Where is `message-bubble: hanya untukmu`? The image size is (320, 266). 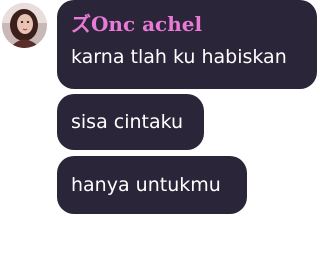
message-bubble: hanya untukmu is located at coordinates (152, 185).